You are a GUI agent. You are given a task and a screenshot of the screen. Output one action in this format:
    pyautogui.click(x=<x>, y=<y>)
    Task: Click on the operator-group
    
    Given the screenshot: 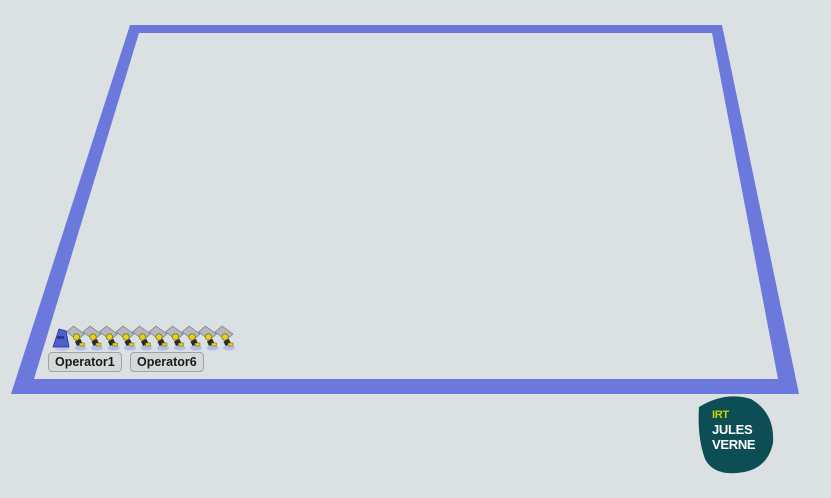 What is the action you would take?
    pyautogui.click(x=143, y=338)
    